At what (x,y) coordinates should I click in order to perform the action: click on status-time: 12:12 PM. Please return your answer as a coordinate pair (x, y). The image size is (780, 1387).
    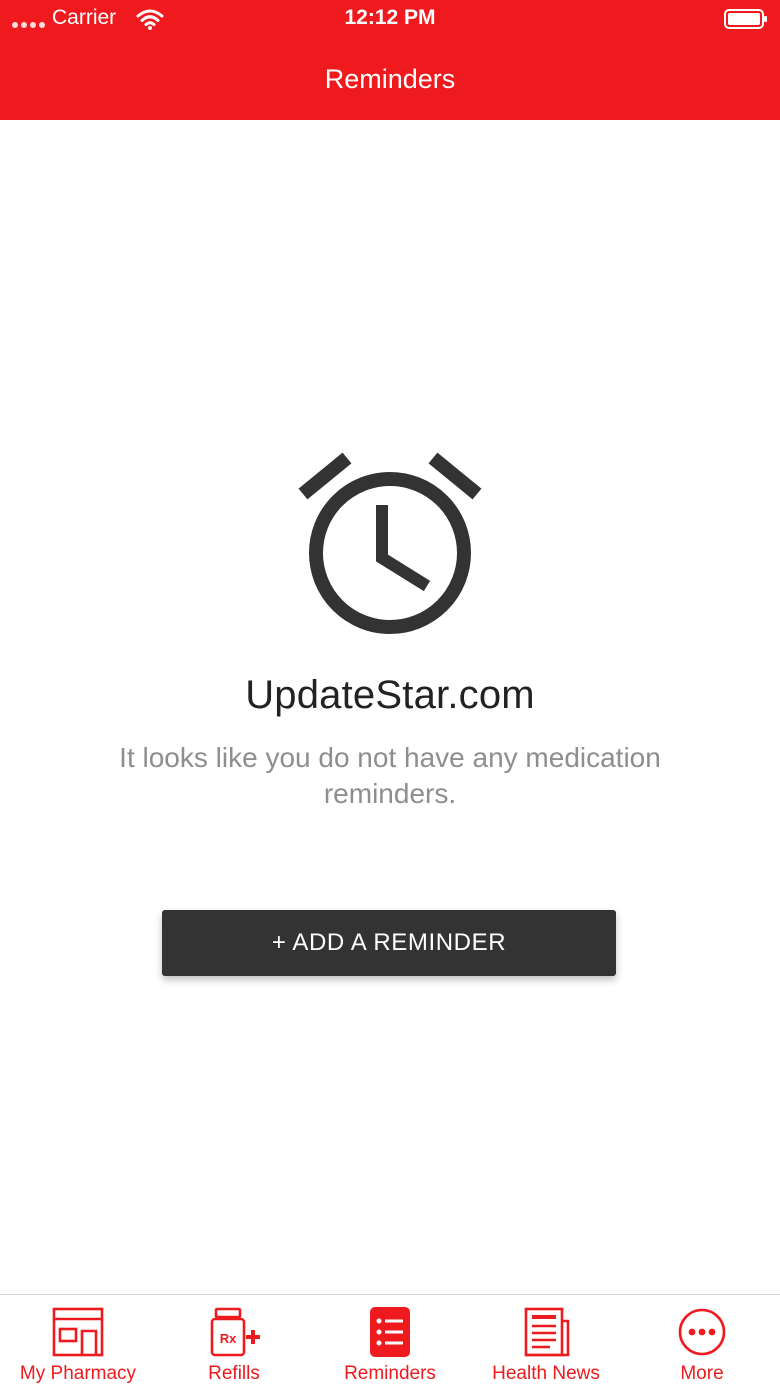
    Looking at the image, I should click on (390, 17).